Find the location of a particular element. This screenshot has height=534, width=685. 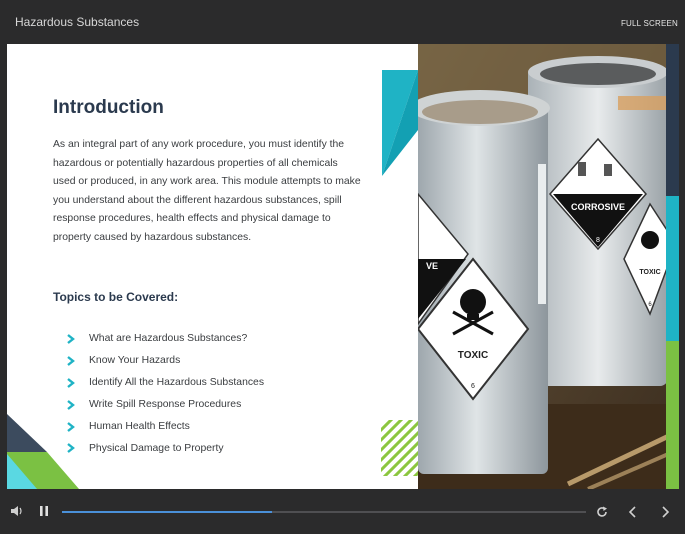

list-item: Physical Damage to Property is located at coordinates (165, 448).